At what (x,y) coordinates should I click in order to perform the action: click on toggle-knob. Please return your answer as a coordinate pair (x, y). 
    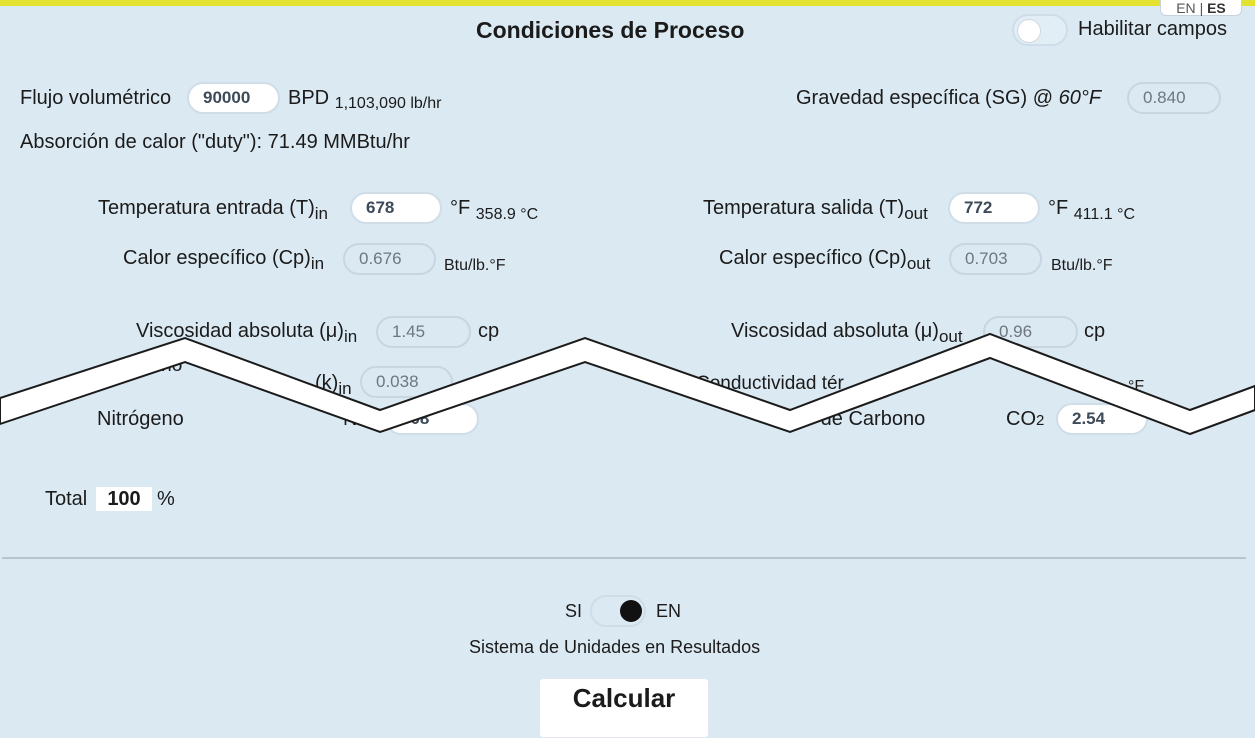
    Looking at the image, I should click on (631, 611).